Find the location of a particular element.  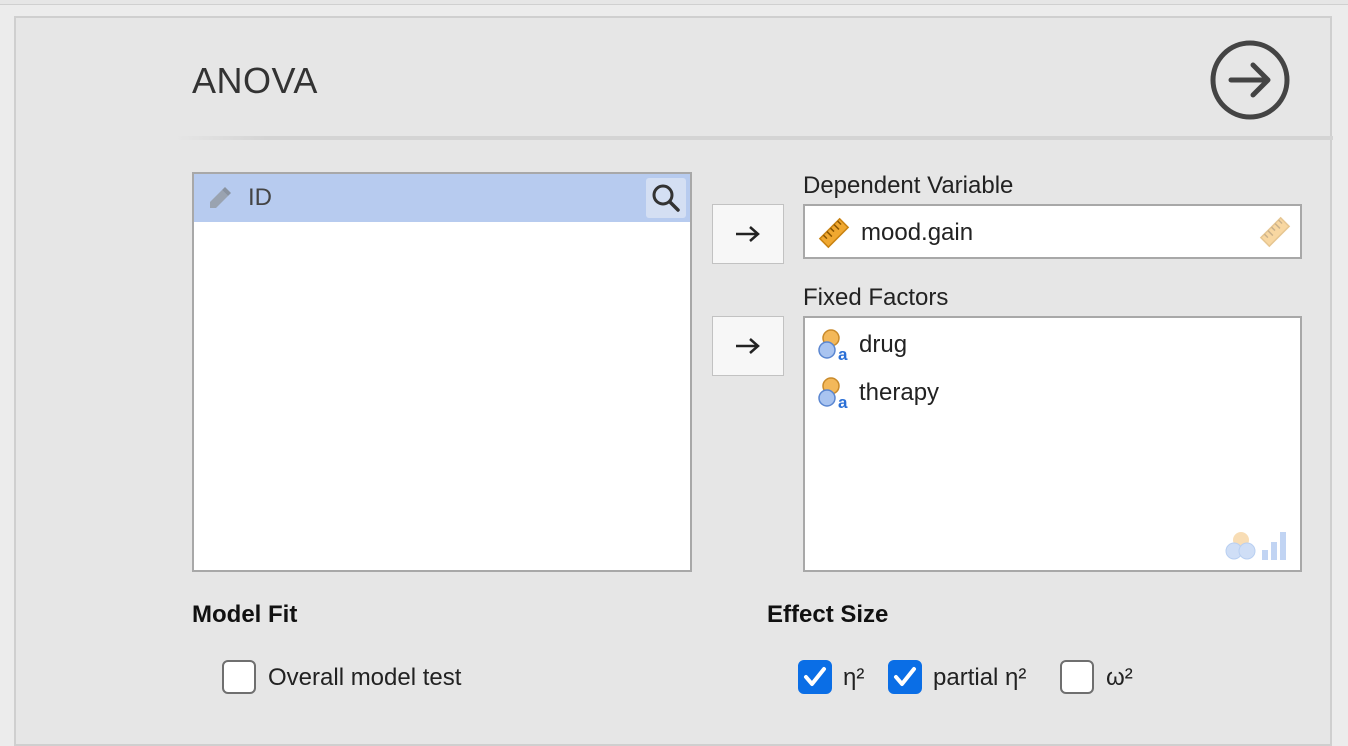

fixed-factor-item: a therapy is located at coordinates (878, 393).